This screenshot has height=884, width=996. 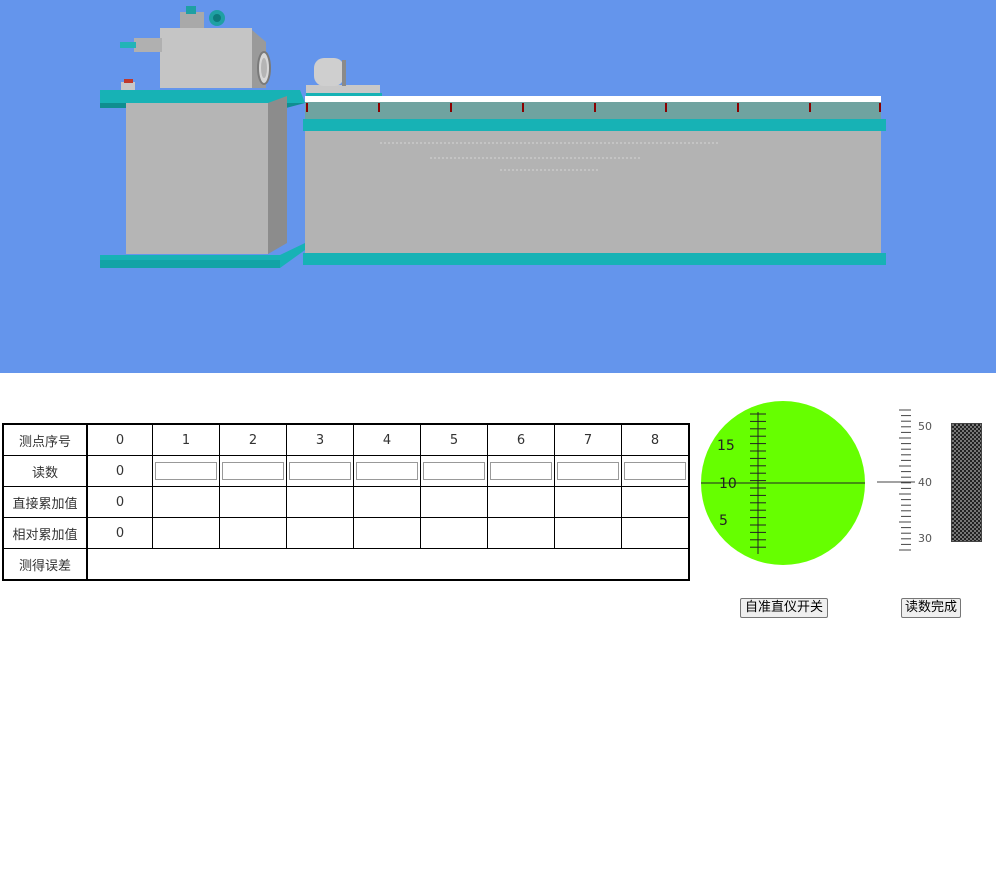 What do you see at coordinates (655, 439) in the screenshot?
I see `index-cell-8: 8` at bounding box center [655, 439].